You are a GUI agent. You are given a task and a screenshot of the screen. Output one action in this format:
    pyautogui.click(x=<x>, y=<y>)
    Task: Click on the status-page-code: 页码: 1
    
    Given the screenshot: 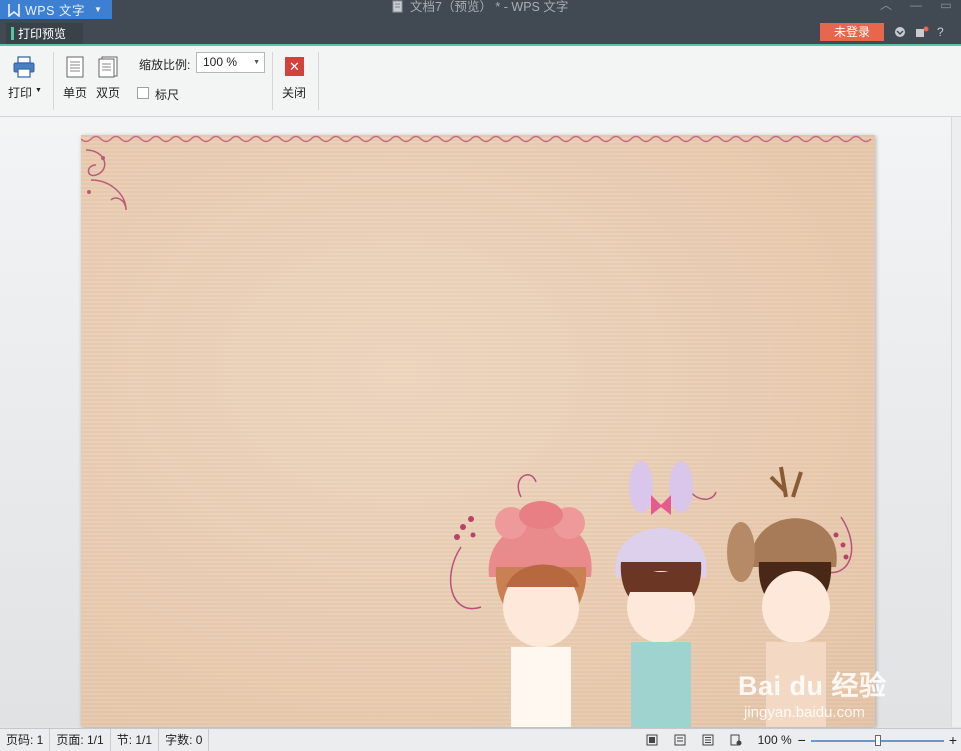 What is the action you would take?
    pyautogui.click(x=25, y=740)
    